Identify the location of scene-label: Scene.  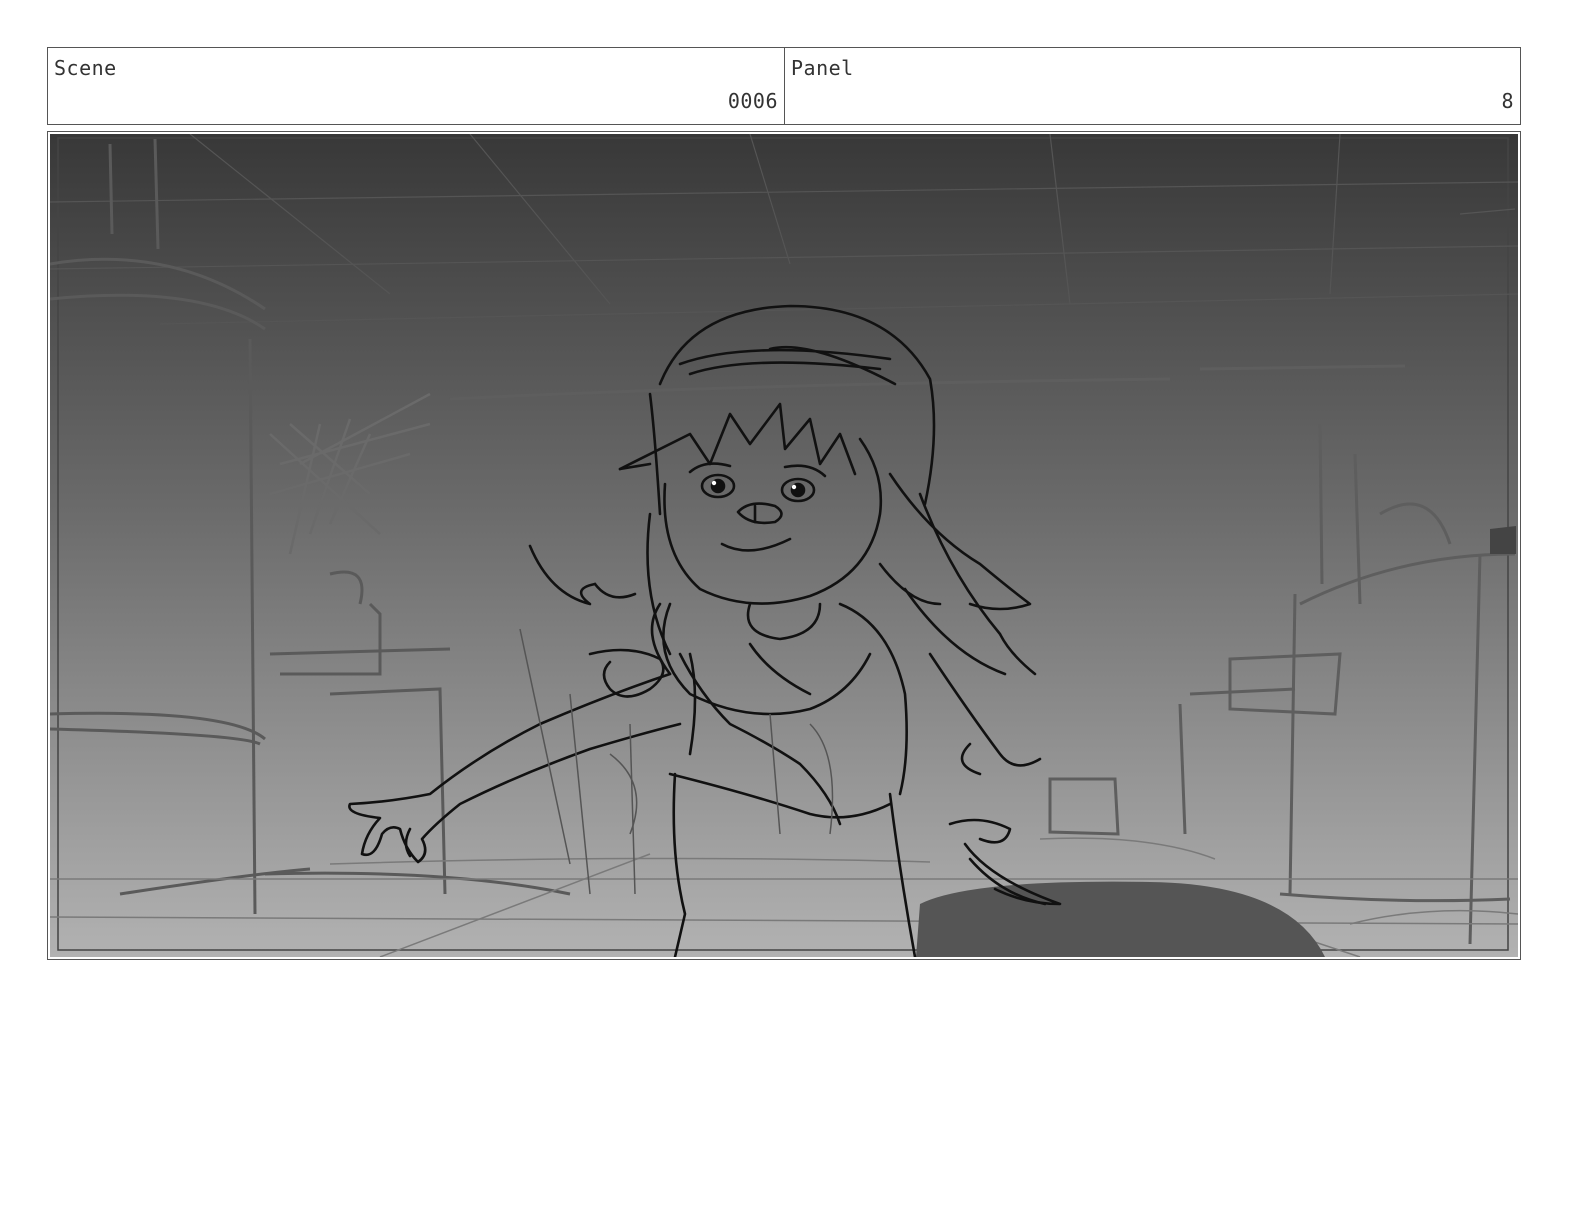
(85, 68).